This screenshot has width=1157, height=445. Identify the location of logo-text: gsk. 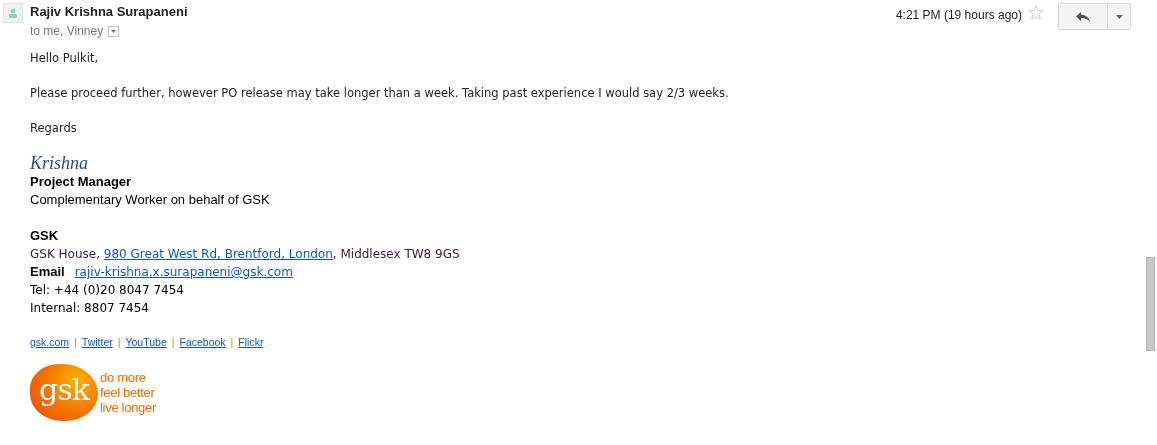
(64, 389).